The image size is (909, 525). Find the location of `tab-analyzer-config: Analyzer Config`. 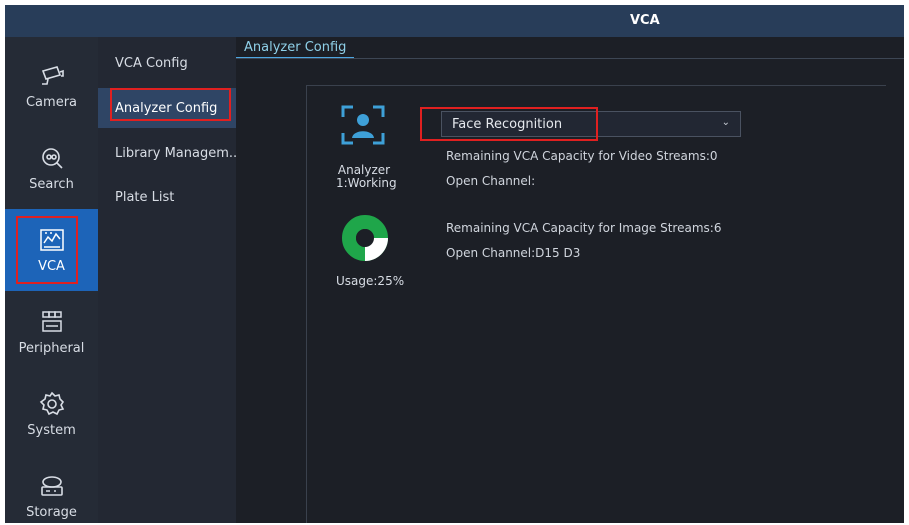

tab-analyzer-config: Analyzer Config is located at coordinates (295, 48).